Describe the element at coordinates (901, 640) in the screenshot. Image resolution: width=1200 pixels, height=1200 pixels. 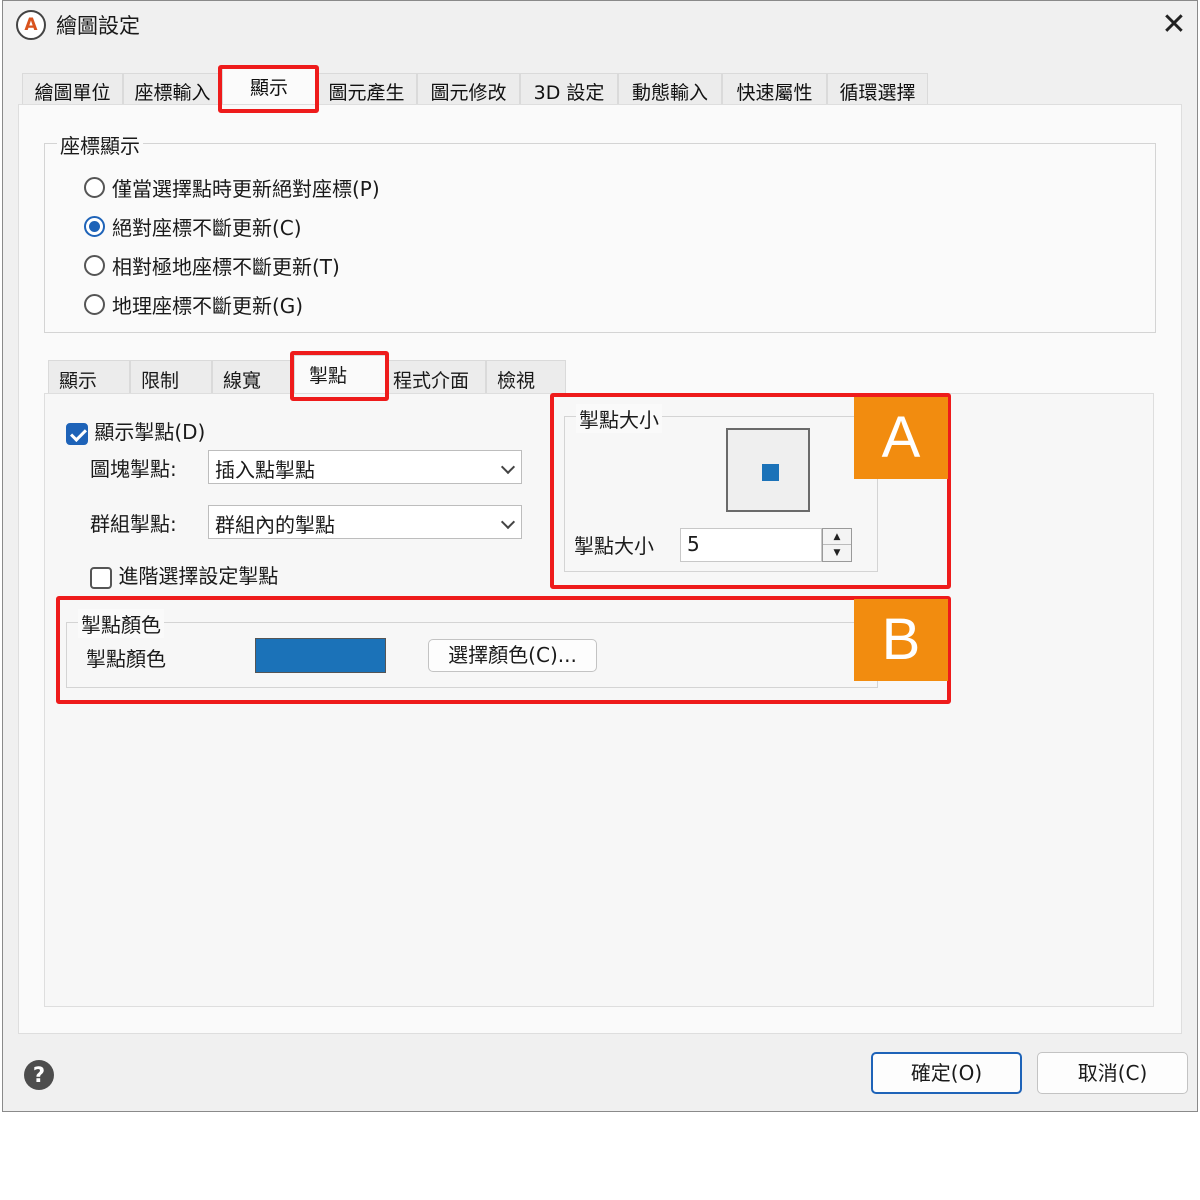
I see `annotation-badge-b: B` at that location.